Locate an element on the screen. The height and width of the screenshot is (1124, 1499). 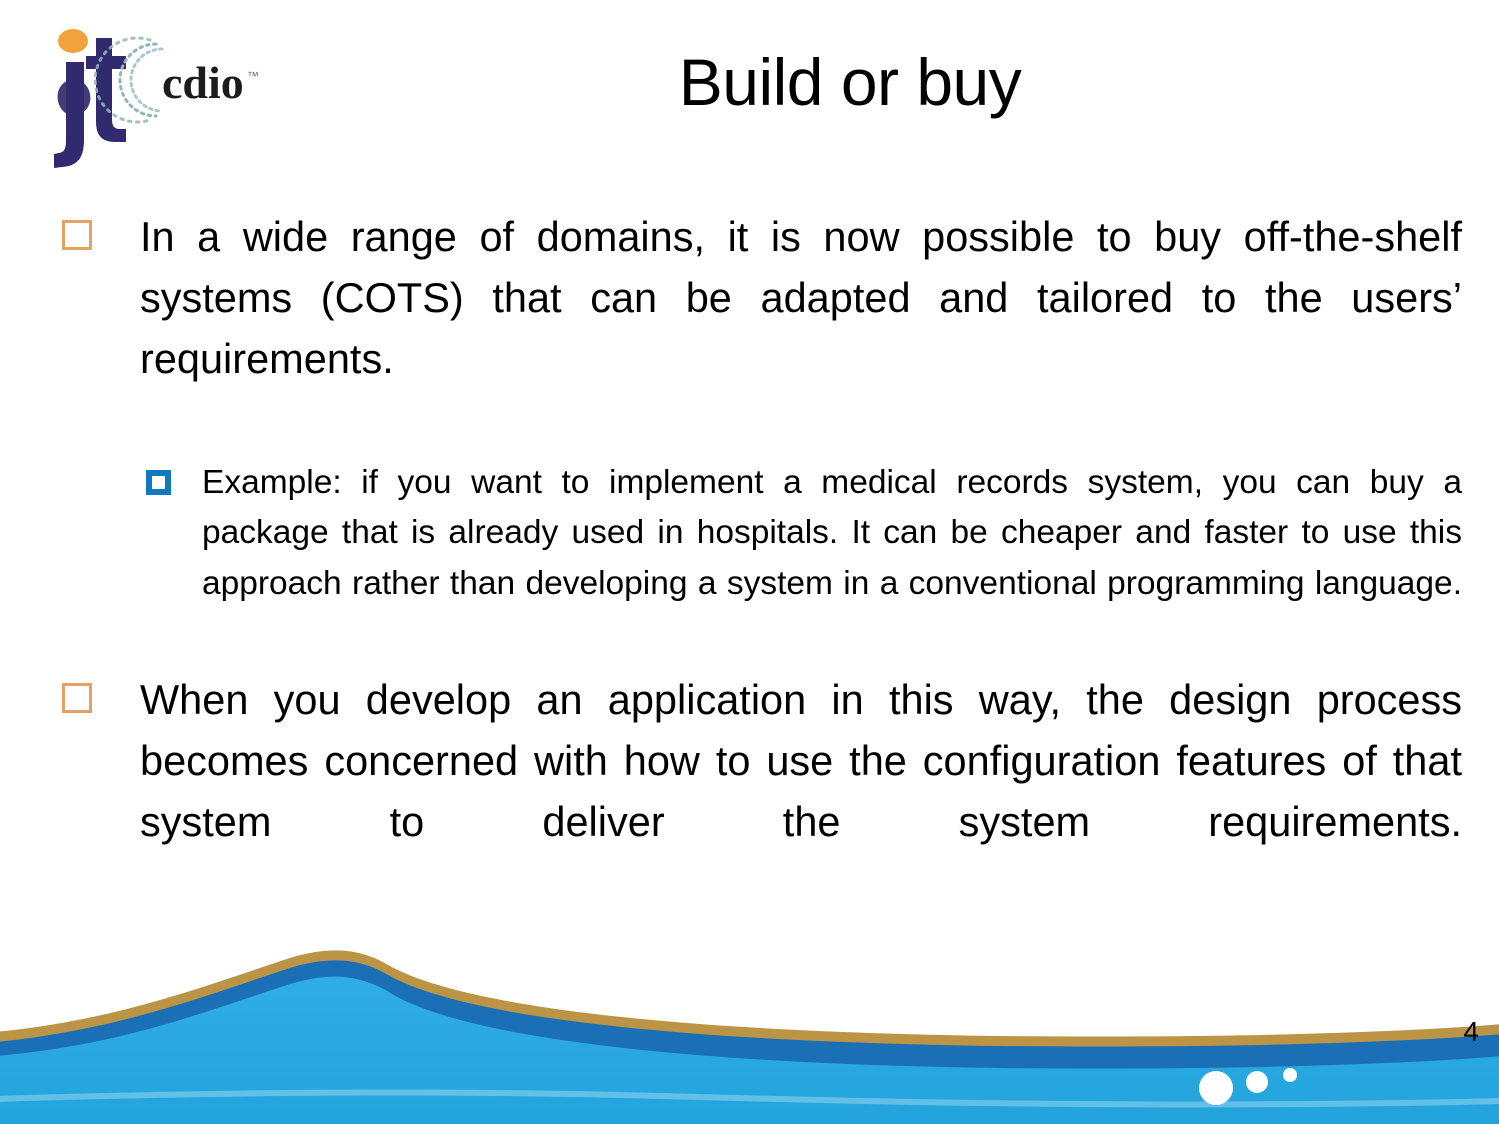
page-title: Build or buy is located at coordinates (850, 82).